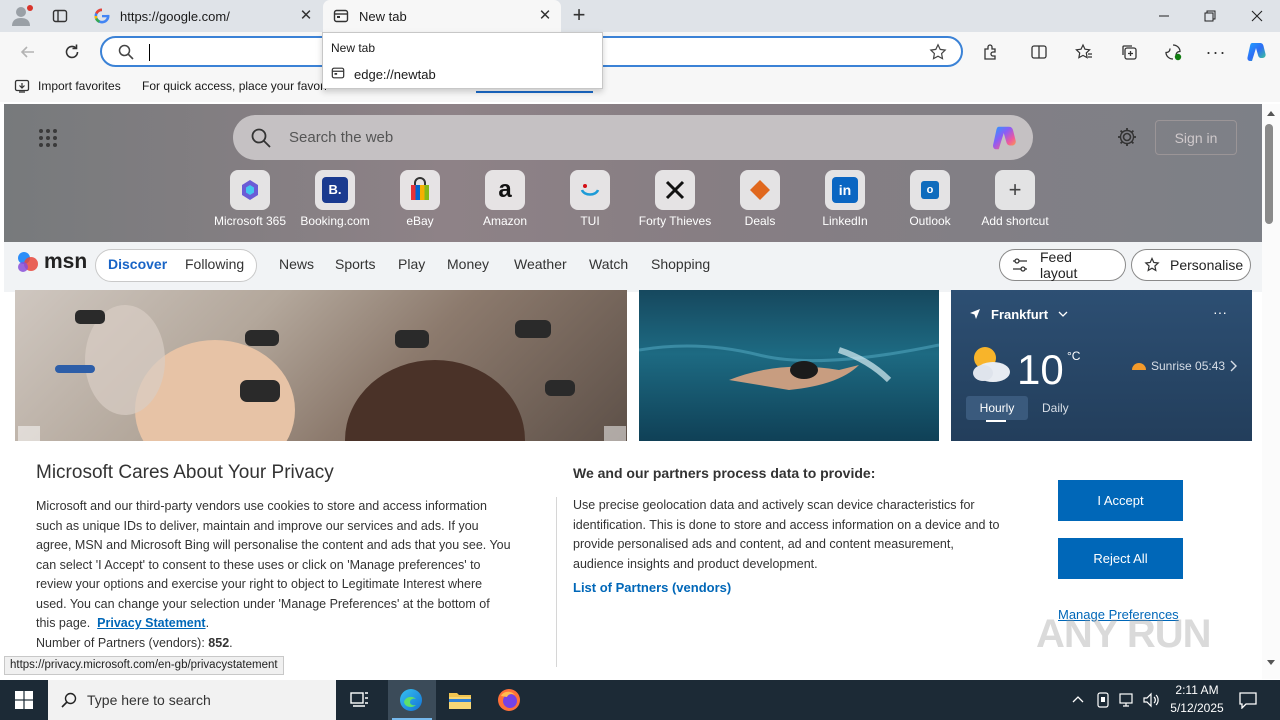 Image resolution: width=1280 pixels, height=720 pixels. What do you see at coordinates (29, 434) in the screenshot?
I see `carousel-prev-icon` at bounding box center [29, 434].